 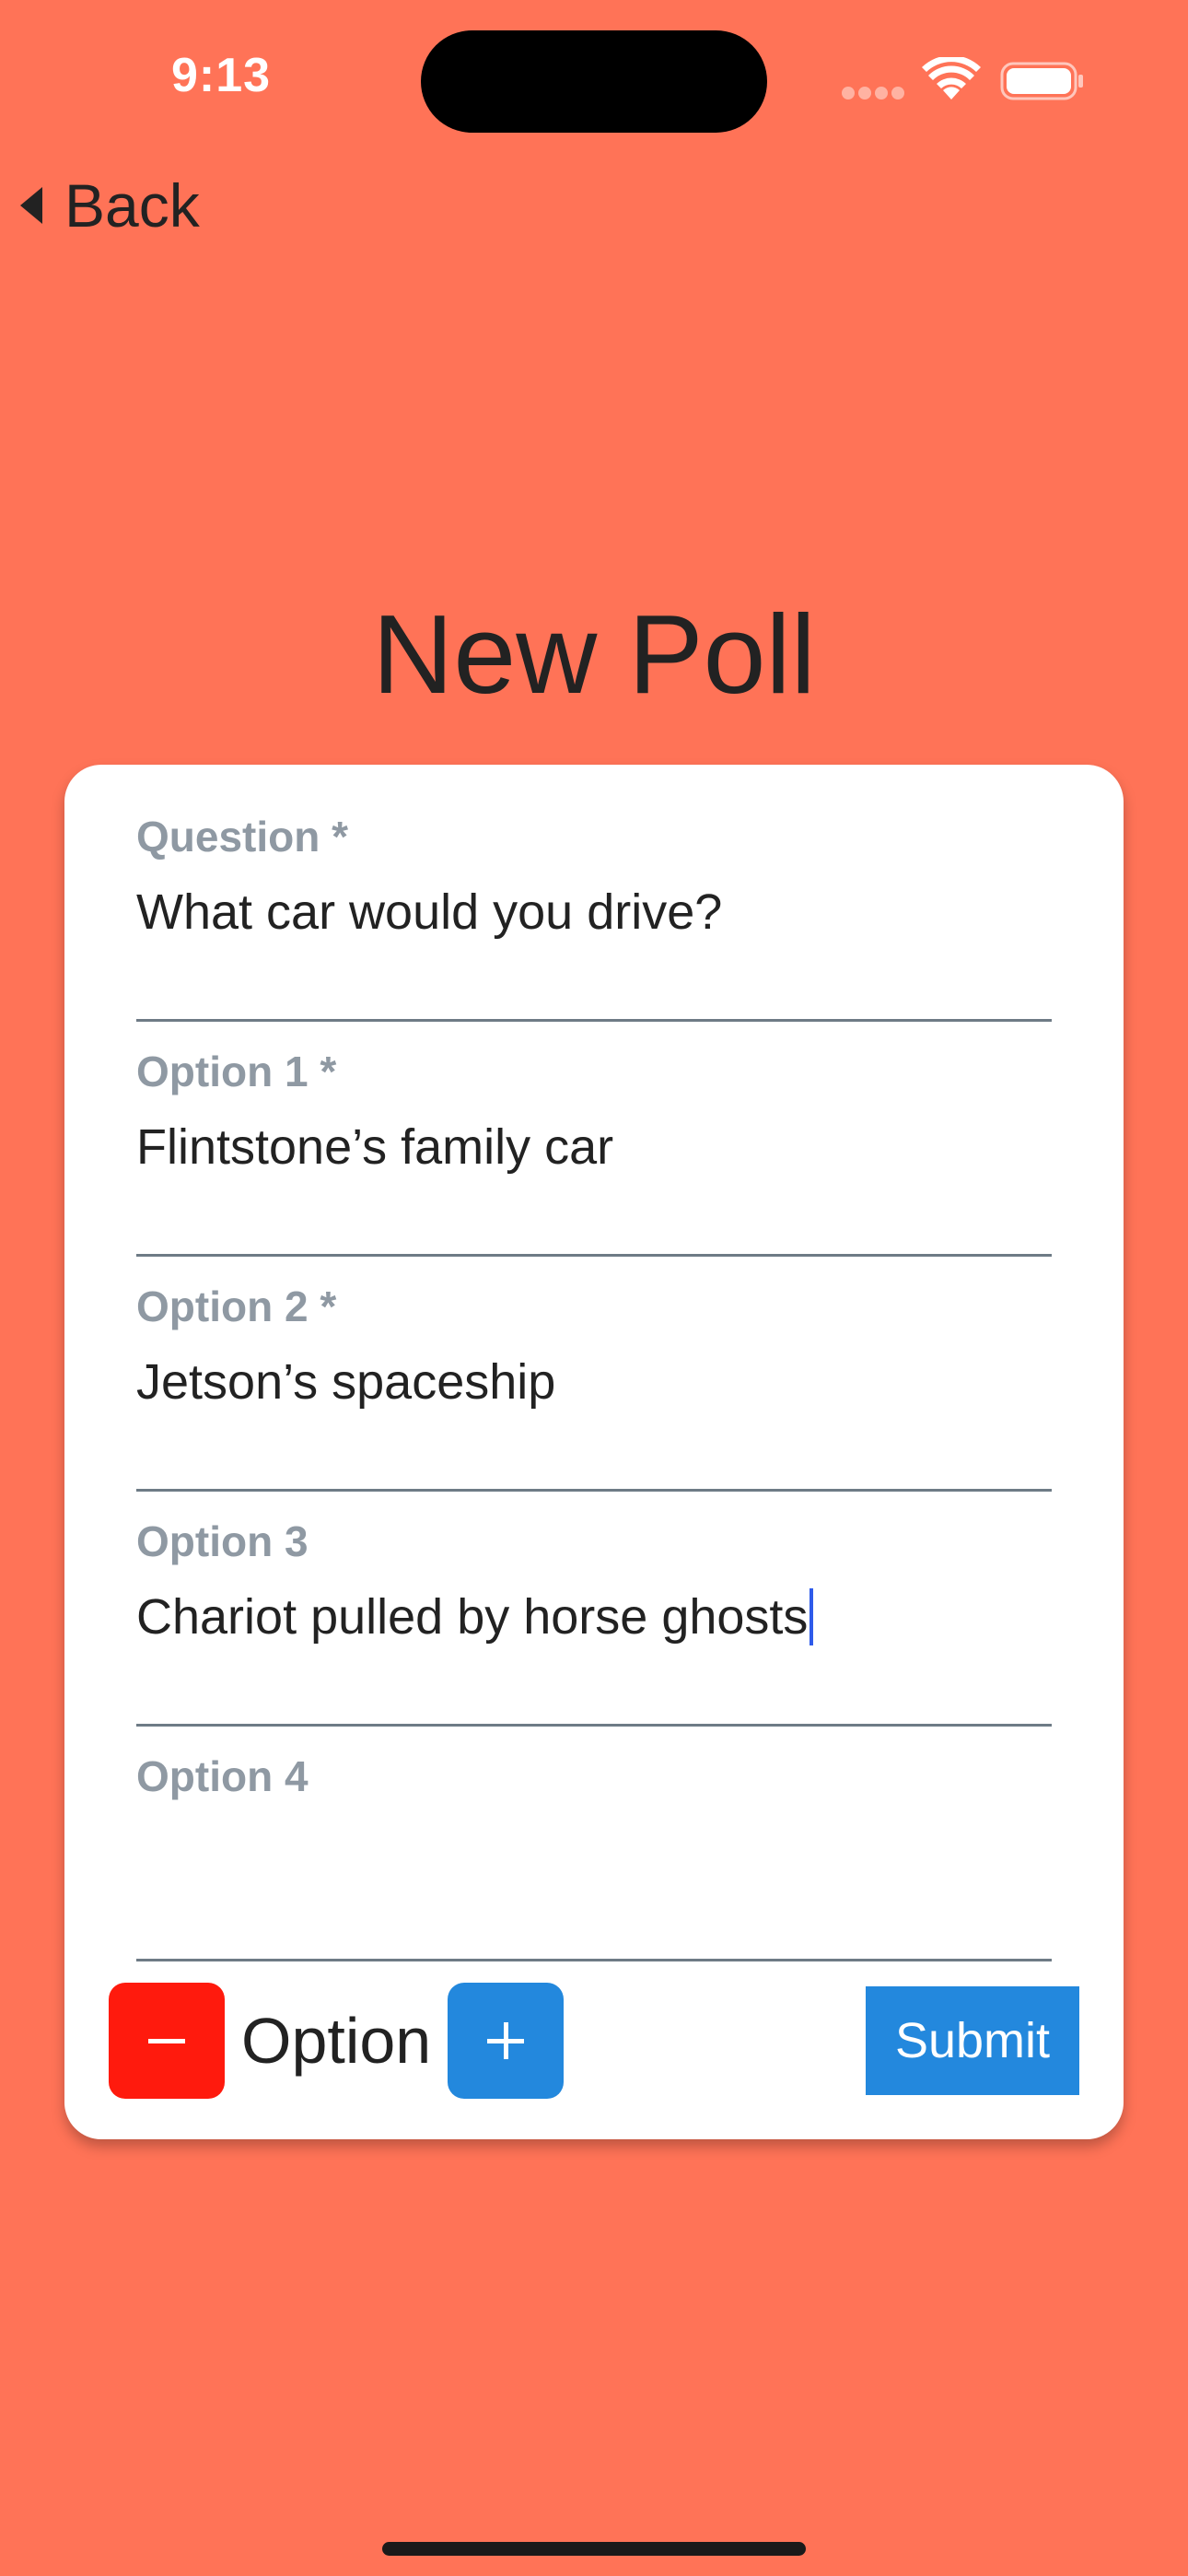 I want to click on option-4-underline, so click(x=594, y=1960).